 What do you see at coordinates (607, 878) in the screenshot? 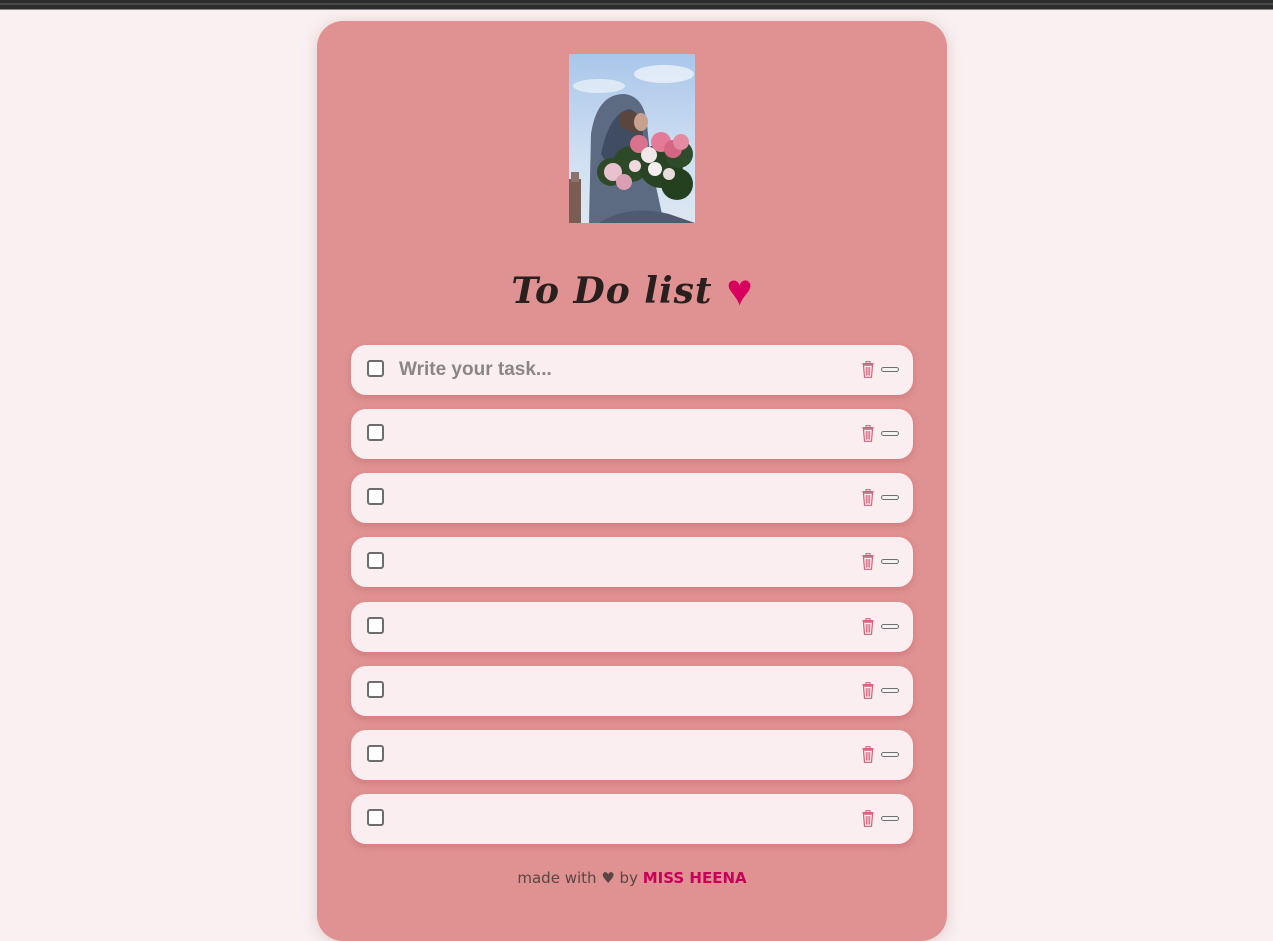
I see `footer-heart-icon: ♥` at bounding box center [607, 878].